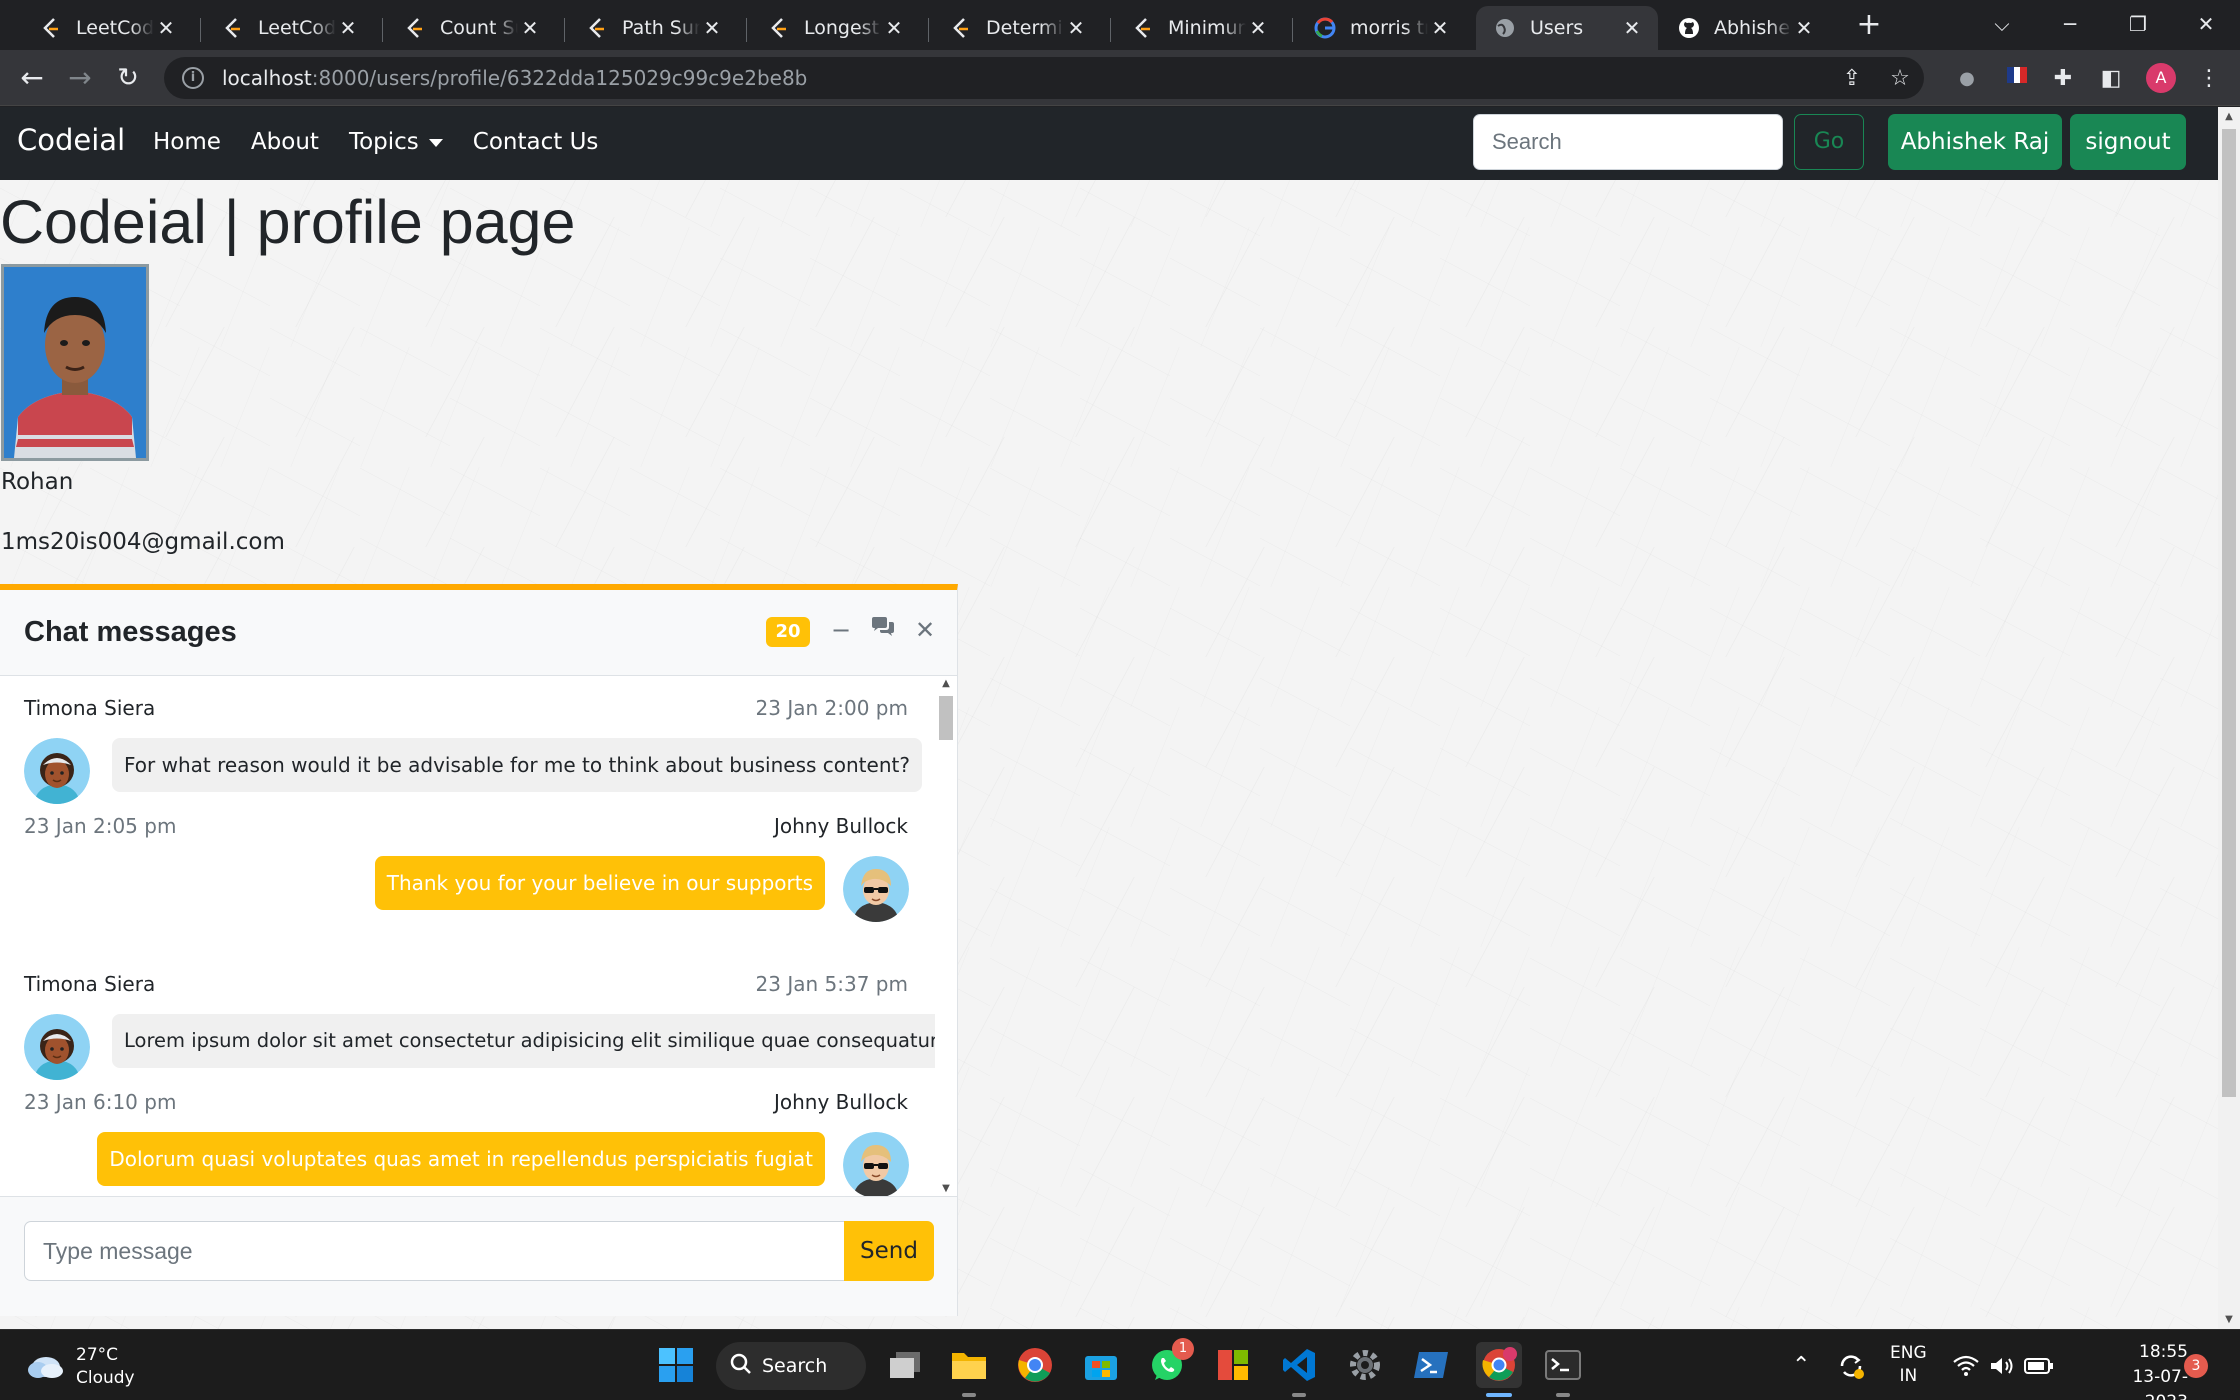 The width and height of the screenshot is (2240, 1400). I want to click on vscode-icon, so click(1299, 1365).